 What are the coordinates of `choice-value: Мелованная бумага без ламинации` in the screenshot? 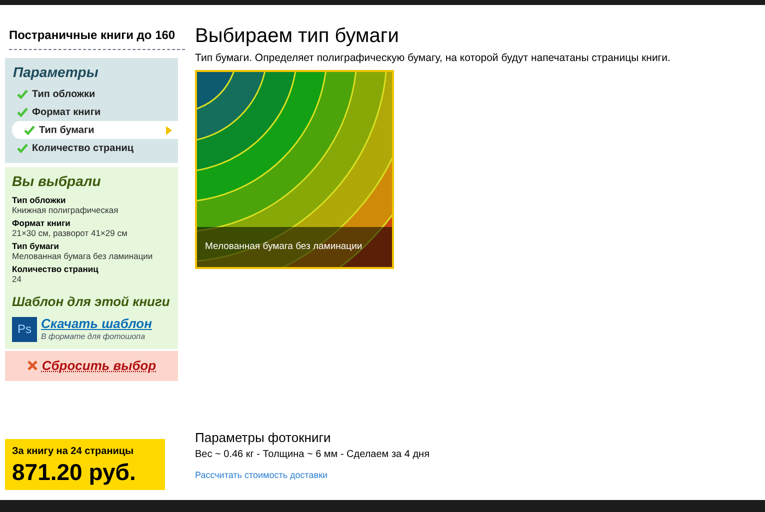 It's located at (83, 256).